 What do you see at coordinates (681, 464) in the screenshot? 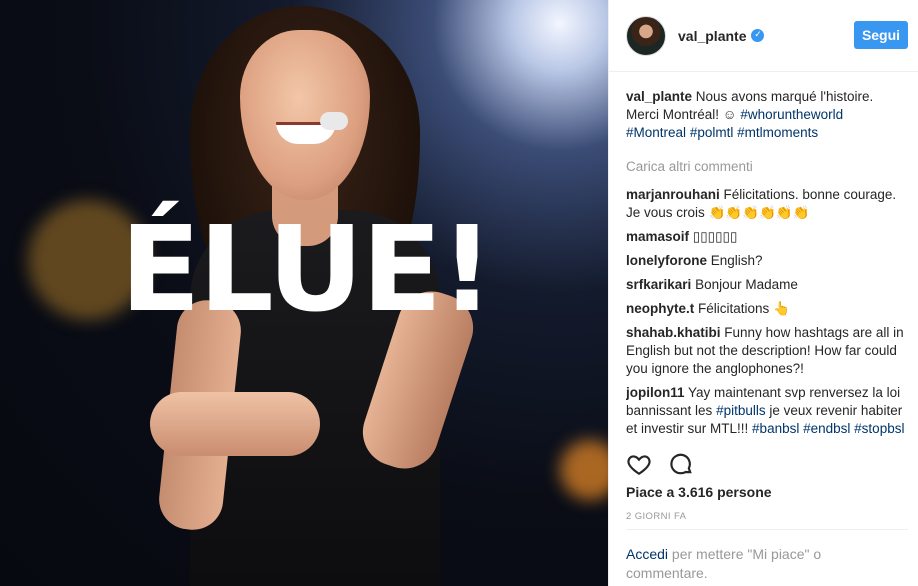
I see `comment-bubble-icon` at bounding box center [681, 464].